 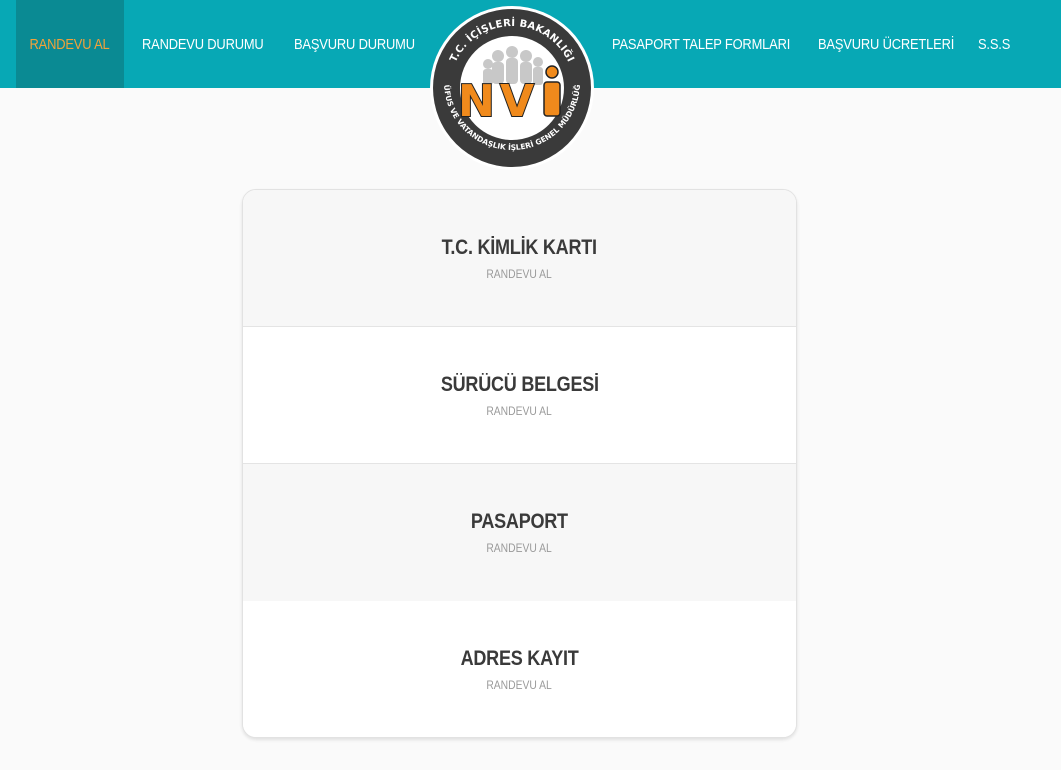 I want to click on nav-randevu-durumu: RANDEVU DURUMU, so click(x=203, y=44).